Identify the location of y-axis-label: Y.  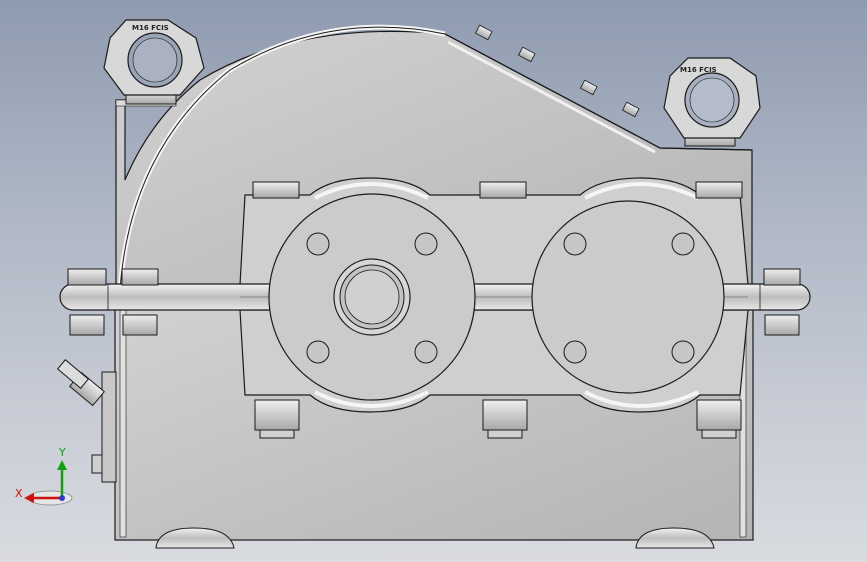
(62, 452).